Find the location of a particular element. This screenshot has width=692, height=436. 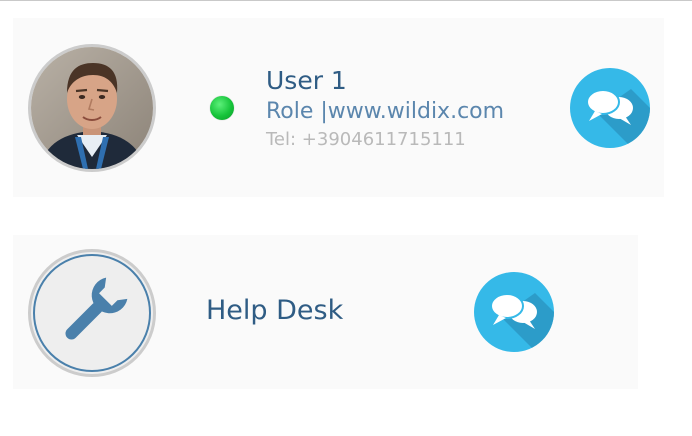

contact-name: Help Desk is located at coordinates (275, 310).